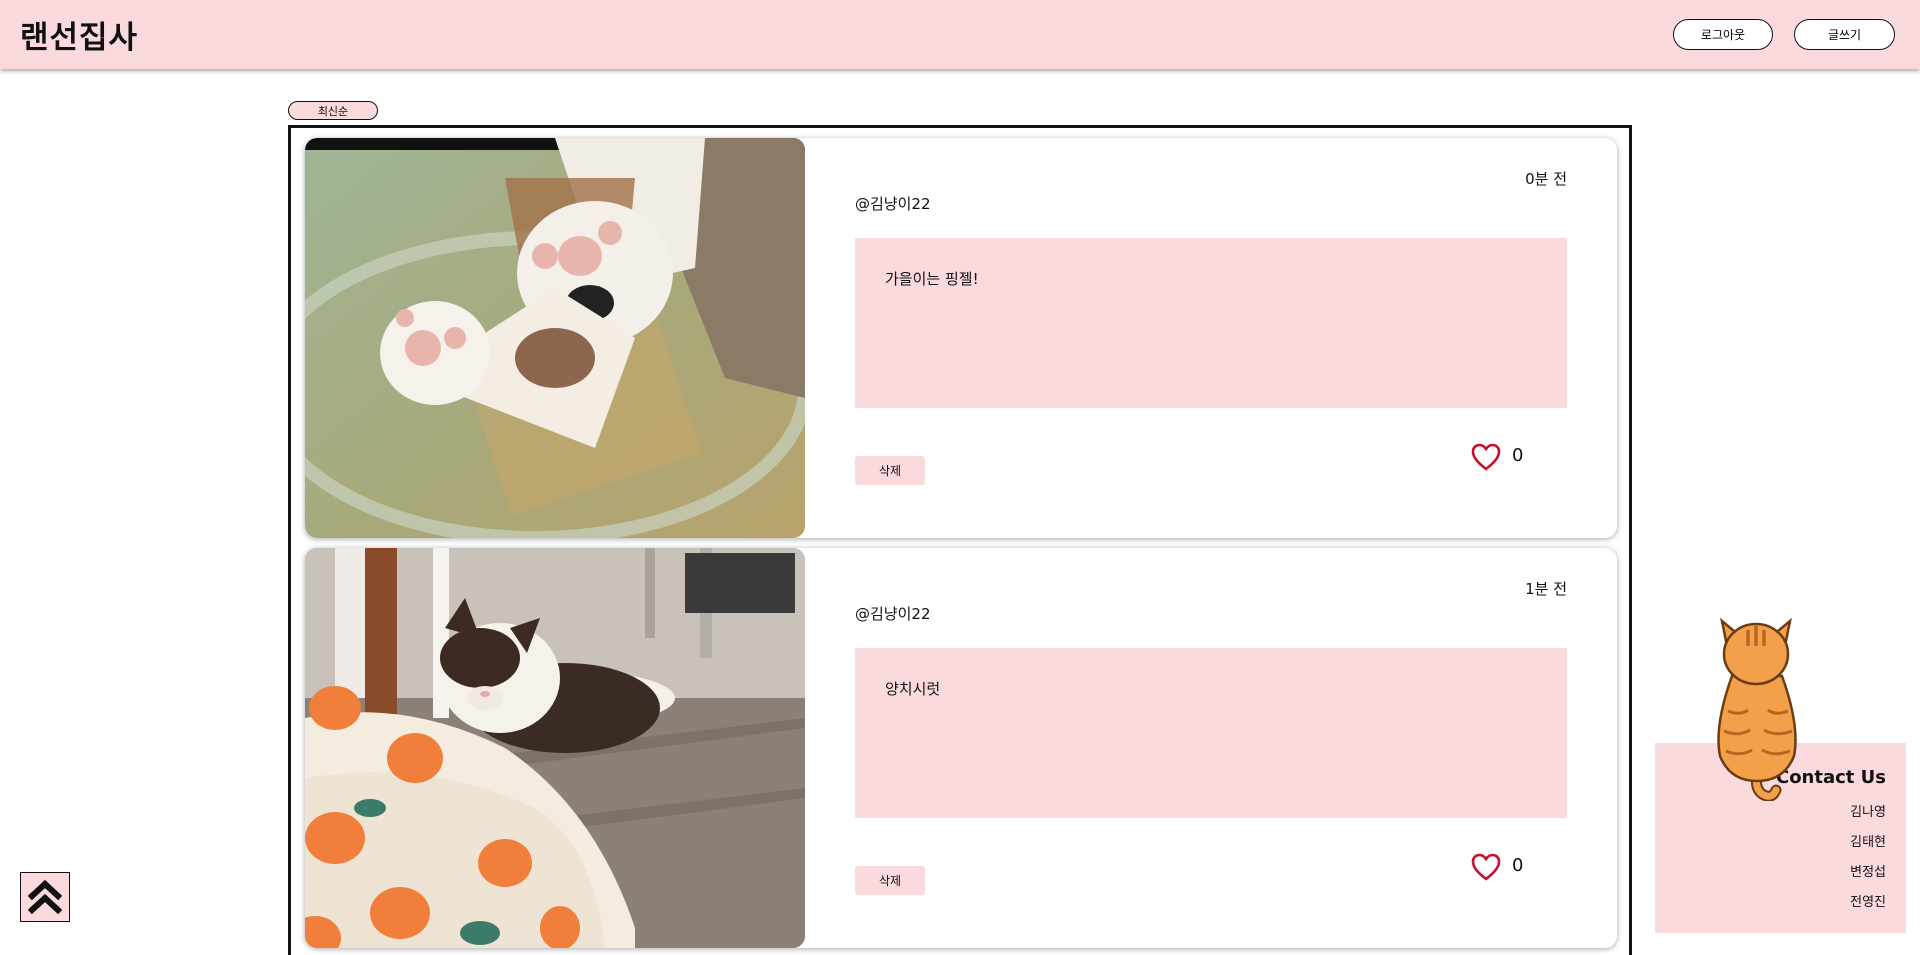  I want to click on post-time: 0분 전, so click(1546, 179).